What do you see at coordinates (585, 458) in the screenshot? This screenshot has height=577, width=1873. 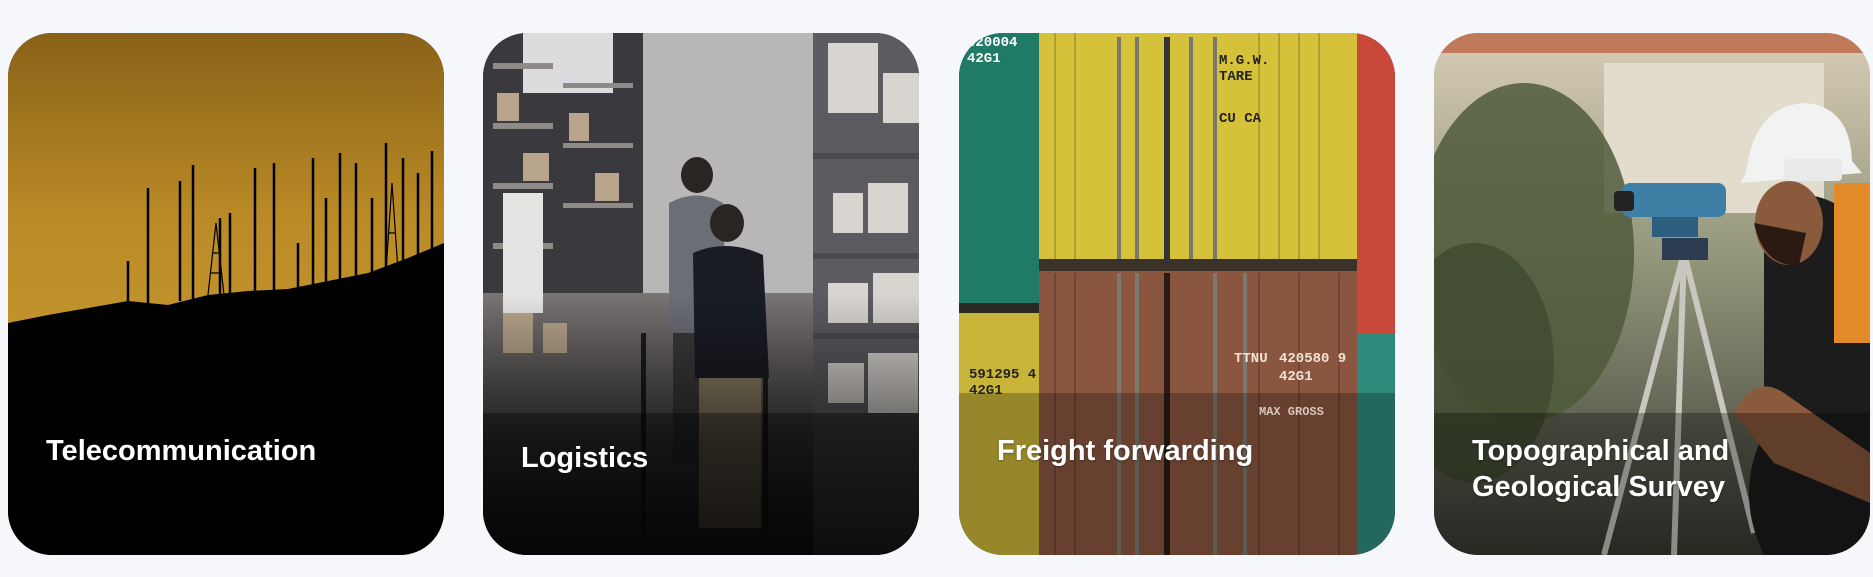 I see `card-title: Logistics` at bounding box center [585, 458].